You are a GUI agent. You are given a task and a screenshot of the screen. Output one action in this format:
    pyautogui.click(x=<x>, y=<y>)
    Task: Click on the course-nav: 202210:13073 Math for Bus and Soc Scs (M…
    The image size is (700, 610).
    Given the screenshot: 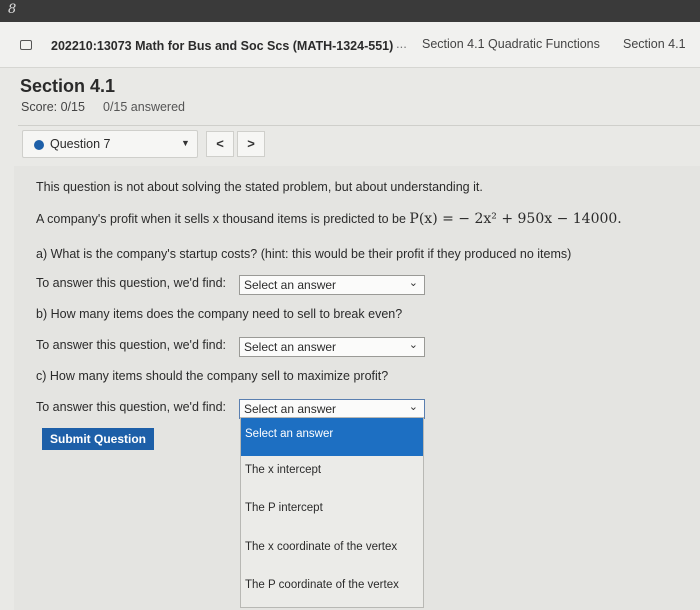 What is the action you would take?
    pyautogui.click(x=350, y=45)
    